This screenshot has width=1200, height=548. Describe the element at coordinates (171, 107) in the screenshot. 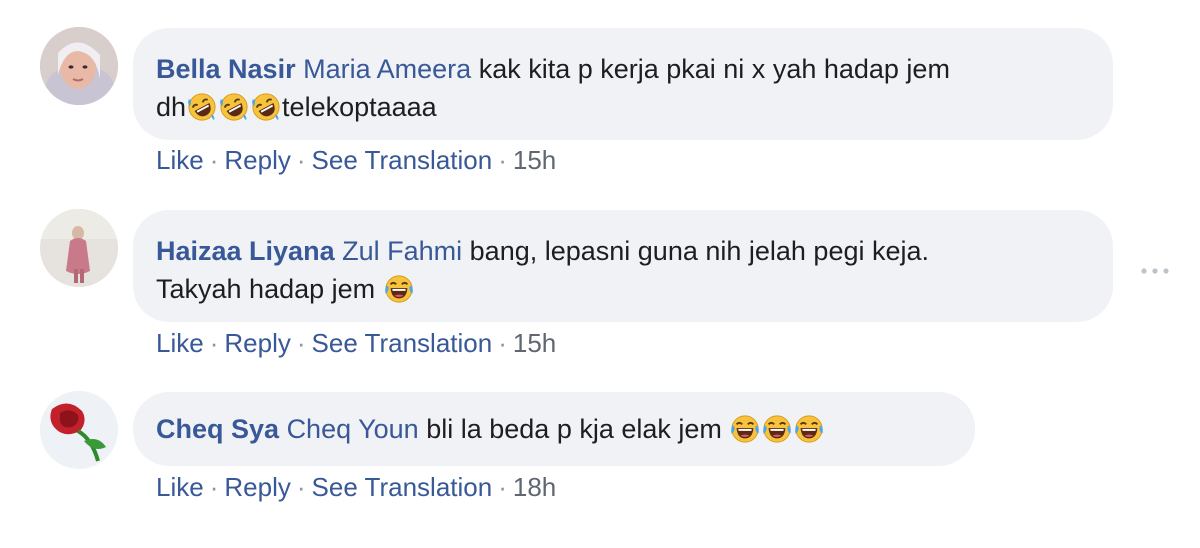

I see `comment-text: dh` at that location.